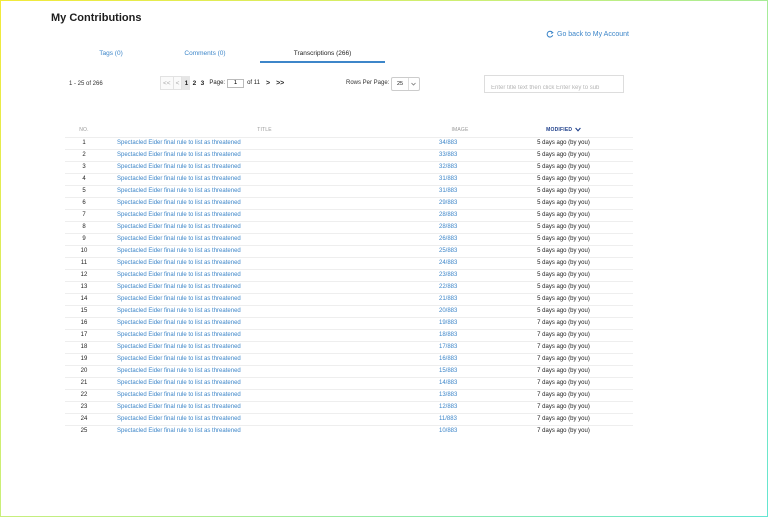 Image resolution: width=768 pixels, height=517 pixels. I want to click on rows-per-page-select: 25, so click(405, 84).